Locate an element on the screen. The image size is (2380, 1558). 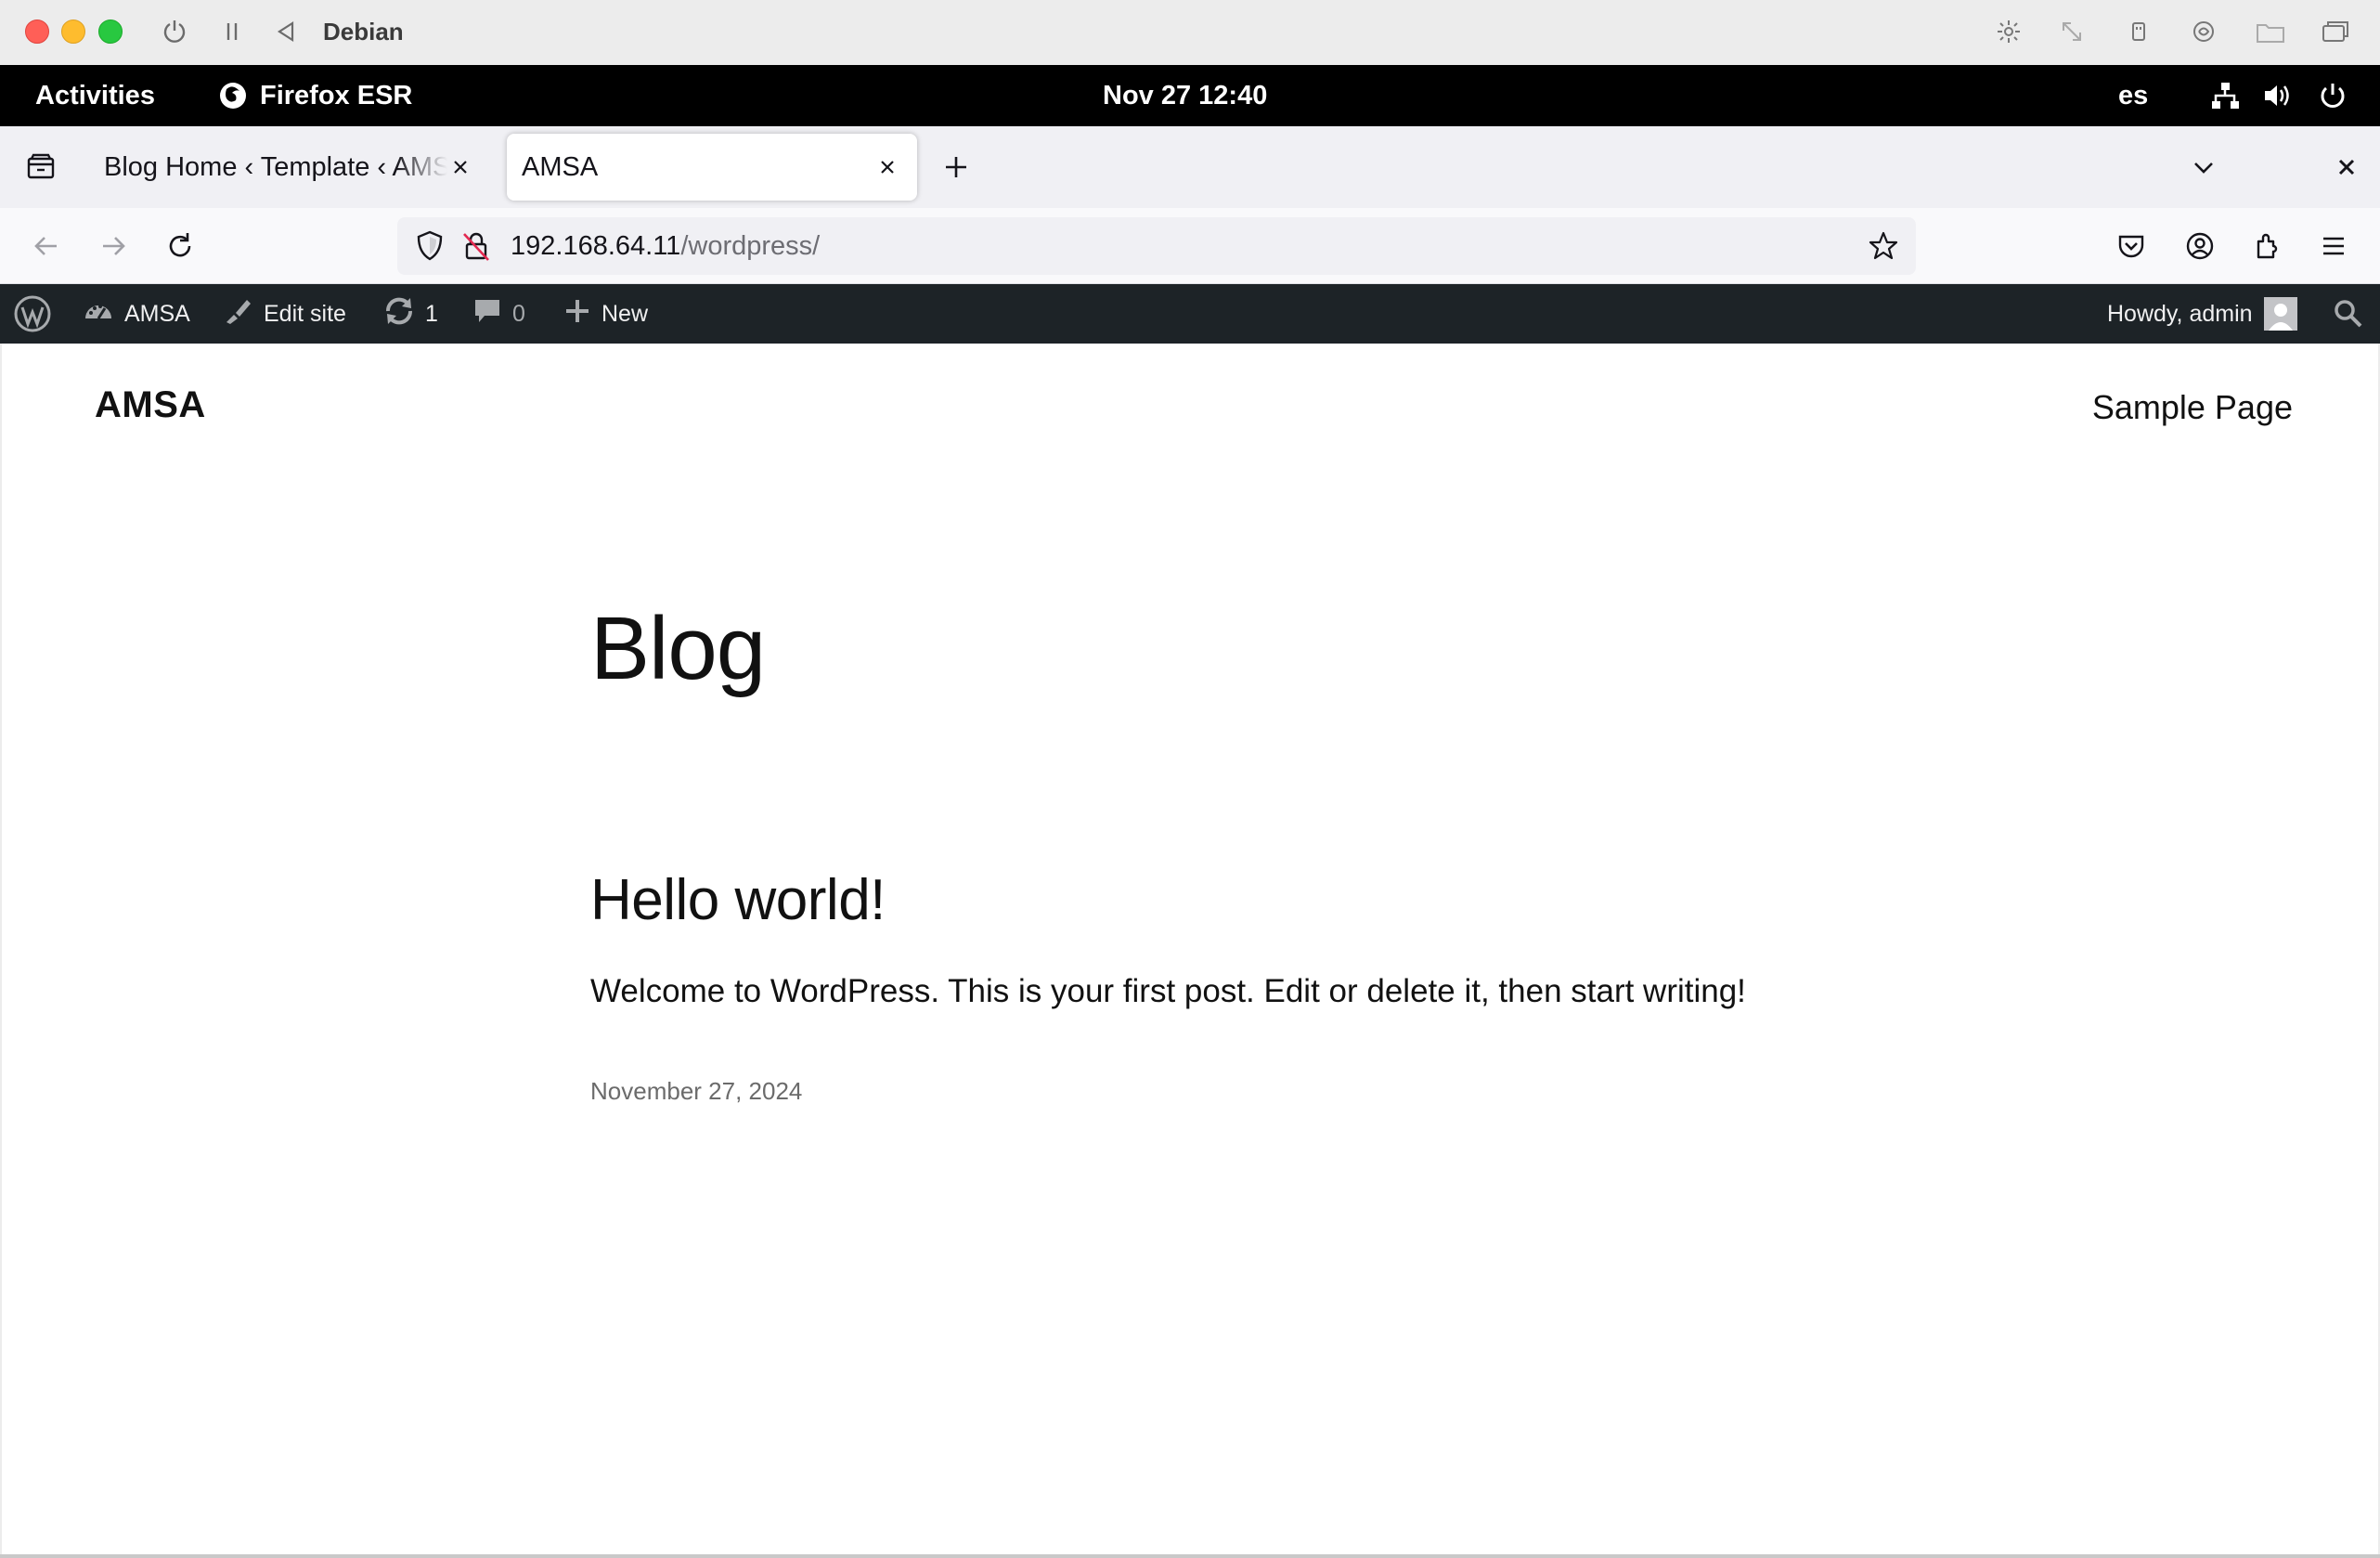
url-text: 192.168.64.11/wordpress/ is located at coordinates (665, 246).